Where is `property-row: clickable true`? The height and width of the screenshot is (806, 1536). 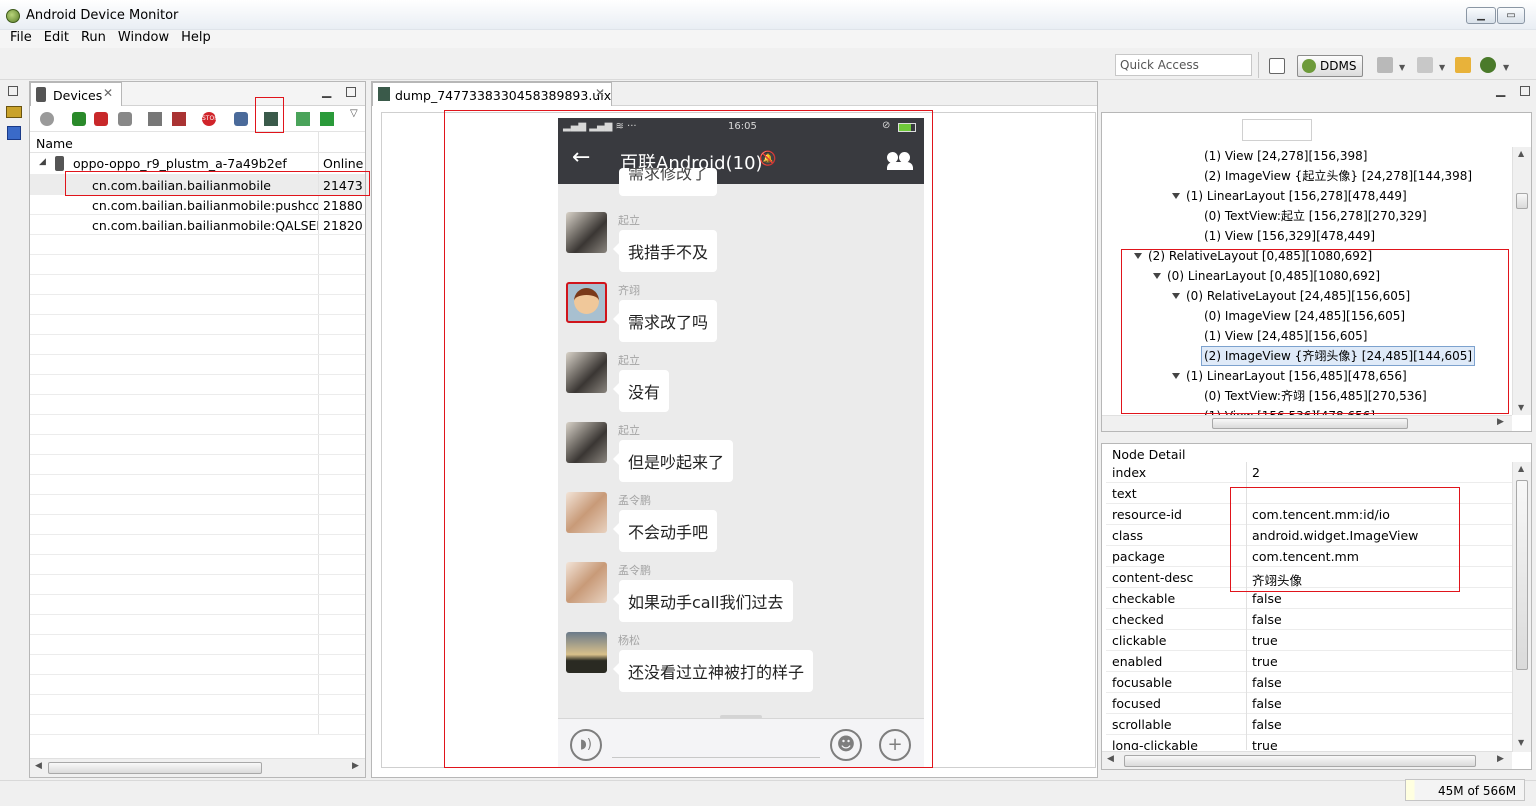
property-row: clickable true is located at coordinates (1309, 640).